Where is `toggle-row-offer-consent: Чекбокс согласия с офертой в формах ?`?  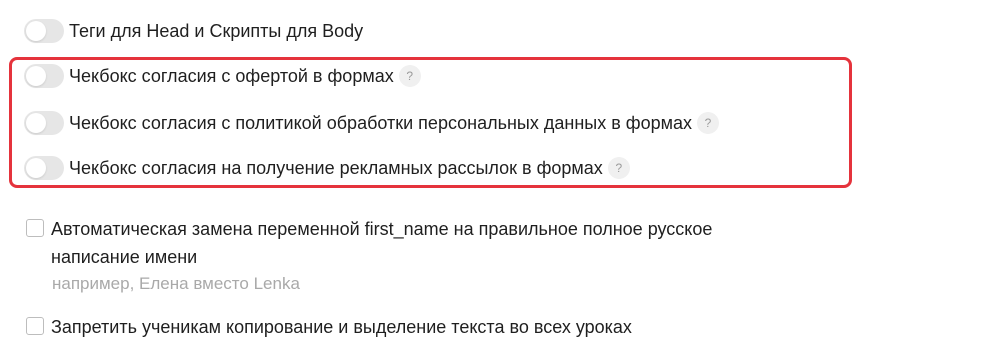
toggle-row-offer-consent: Чекбокс согласия с офертой в формах ? is located at coordinates (222, 76).